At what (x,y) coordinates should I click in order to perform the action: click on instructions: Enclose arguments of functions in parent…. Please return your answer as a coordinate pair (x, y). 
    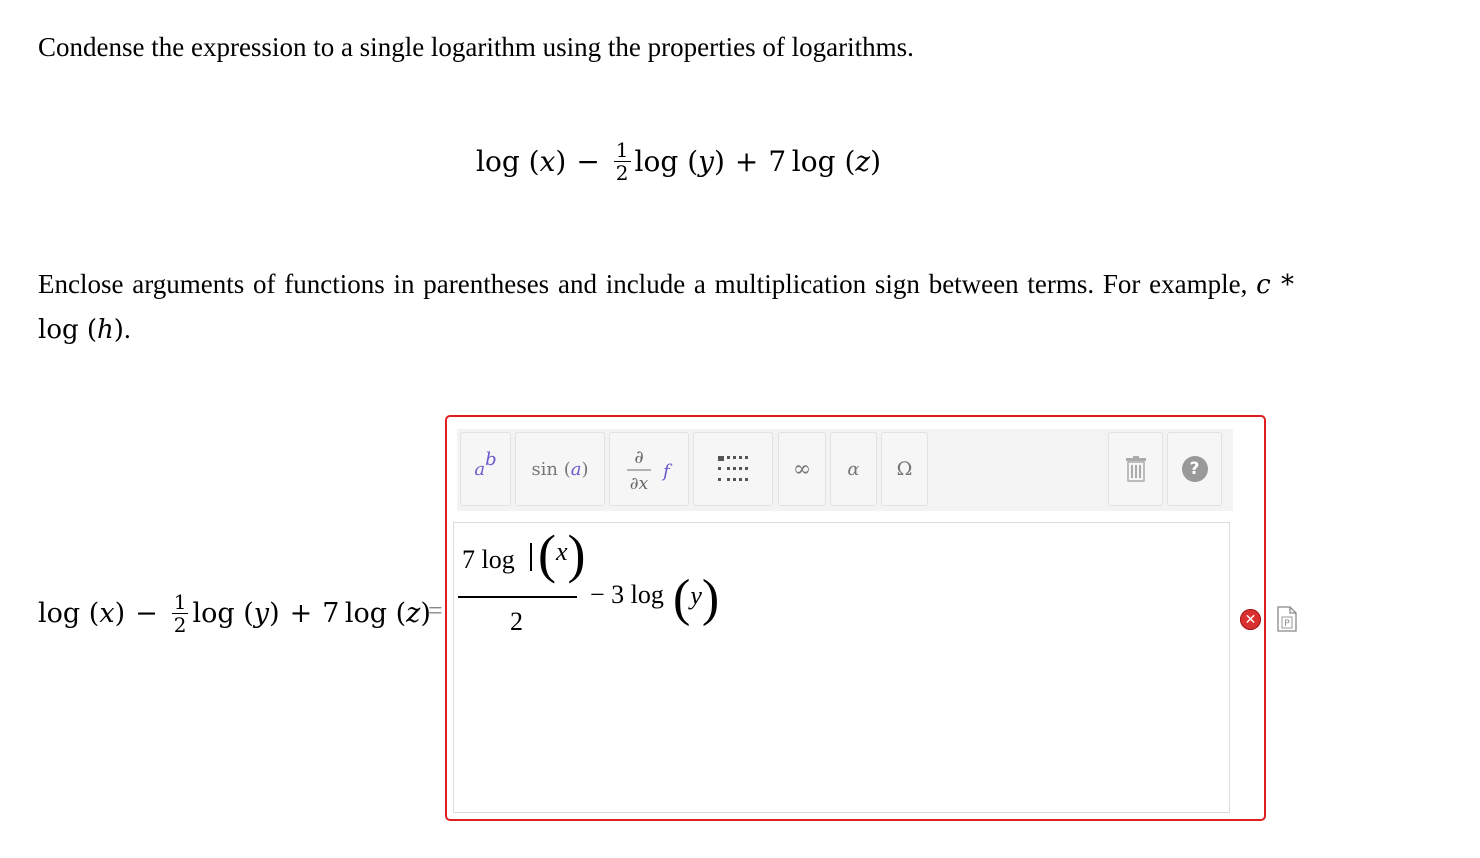
    Looking at the image, I should click on (666, 307).